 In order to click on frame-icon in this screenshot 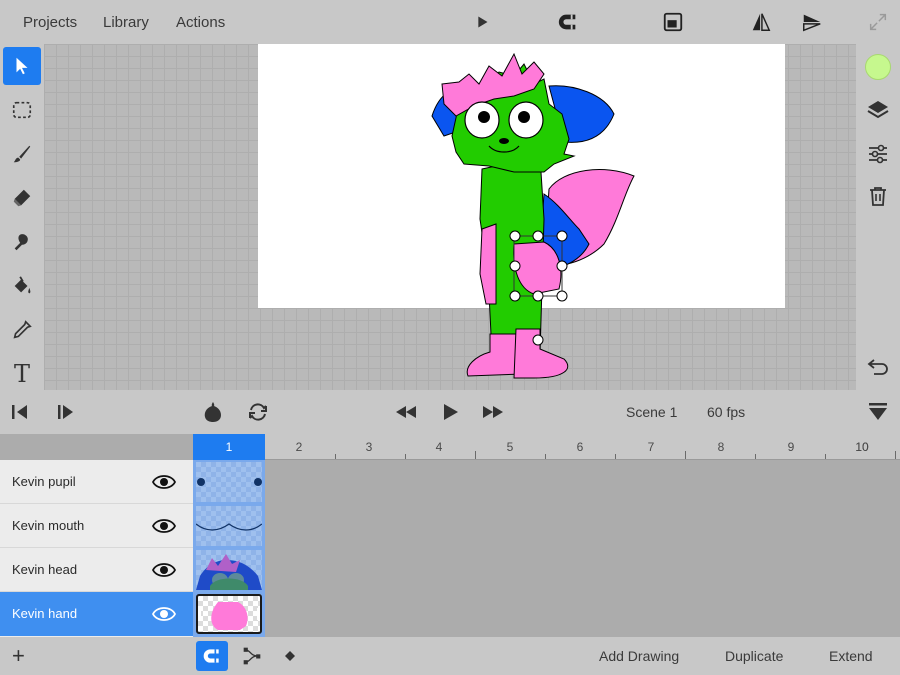, I will do `click(673, 22)`.